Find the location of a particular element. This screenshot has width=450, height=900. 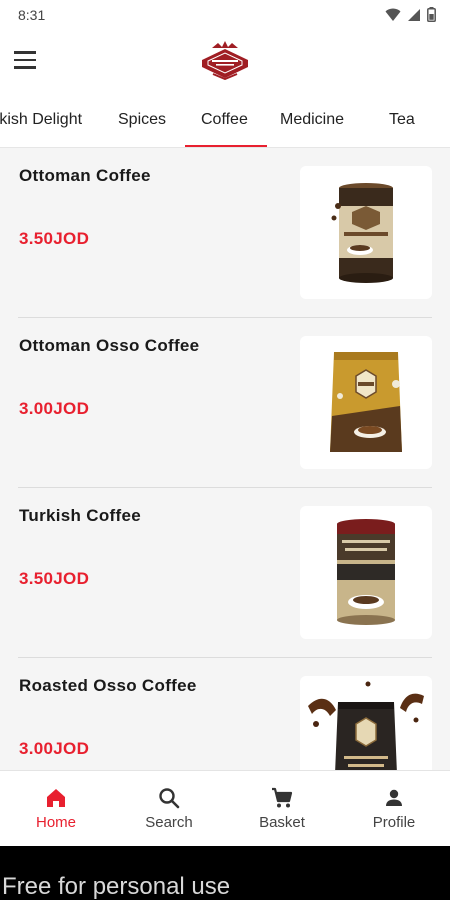

nav-home: Home is located at coordinates (56, 809).